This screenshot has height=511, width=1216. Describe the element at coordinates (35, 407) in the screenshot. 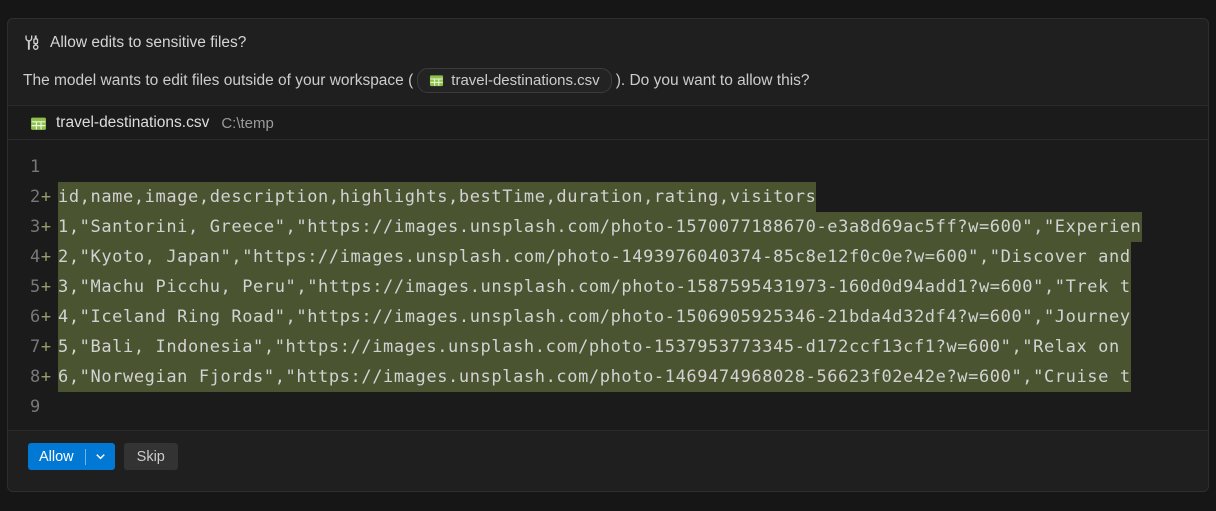

I see `line-gutter: 9` at that location.